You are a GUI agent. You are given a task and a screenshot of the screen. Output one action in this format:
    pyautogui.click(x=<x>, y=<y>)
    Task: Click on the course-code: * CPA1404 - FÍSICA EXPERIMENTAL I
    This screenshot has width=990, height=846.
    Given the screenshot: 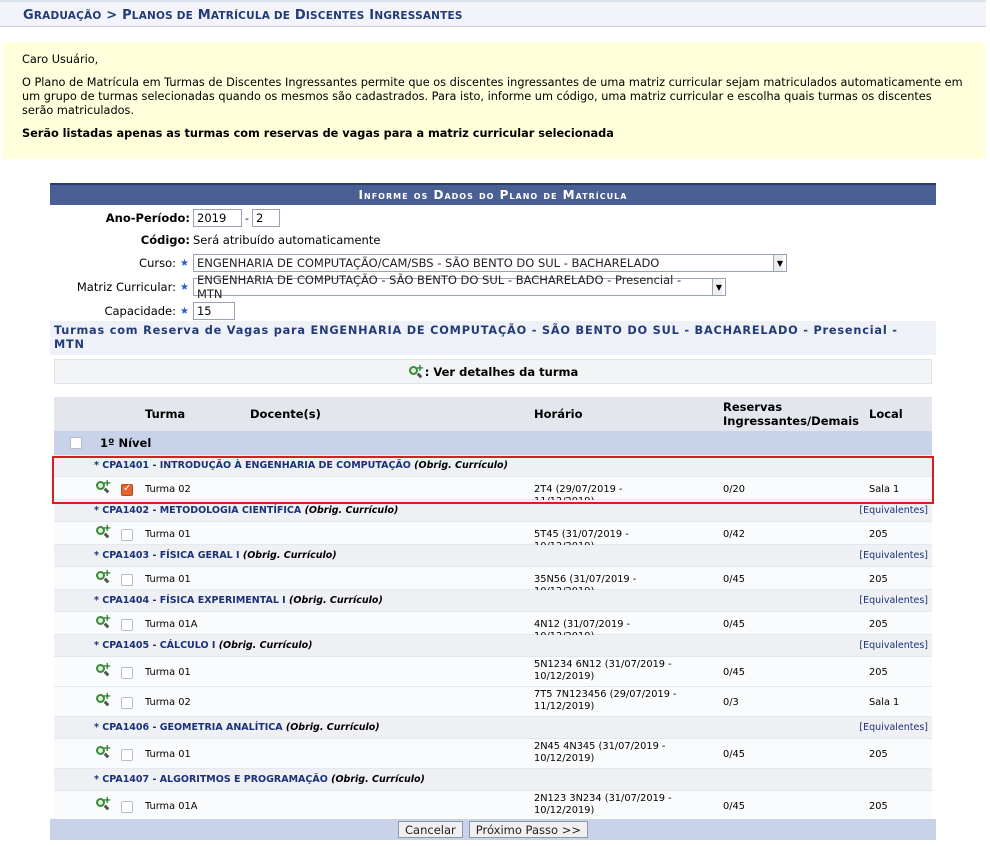 What is the action you would take?
    pyautogui.click(x=190, y=600)
    